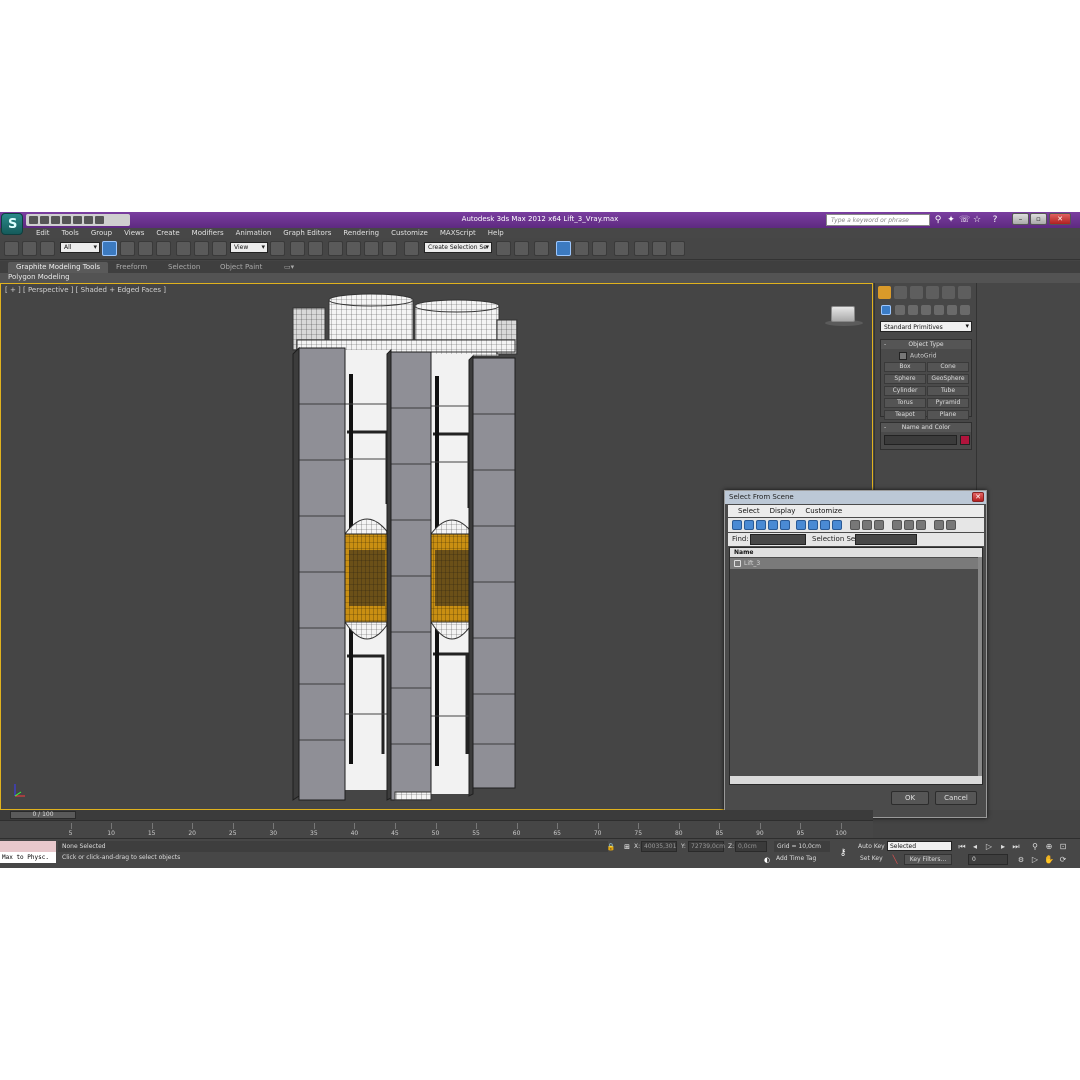 Image resolution: width=1080 pixels, height=1080 pixels. I want to click on application-menu-icon, so click(12, 224).